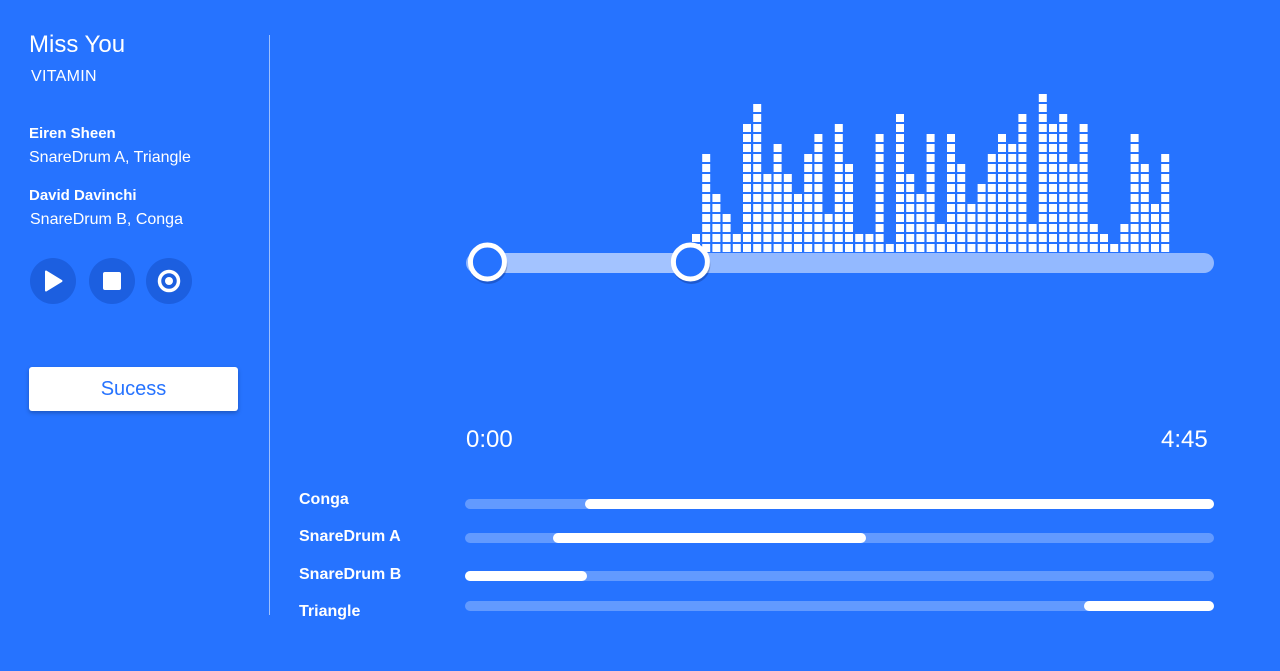 This screenshot has width=1280, height=671. Describe the element at coordinates (899, 504) in the screenshot. I see `track-range-conga` at that location.